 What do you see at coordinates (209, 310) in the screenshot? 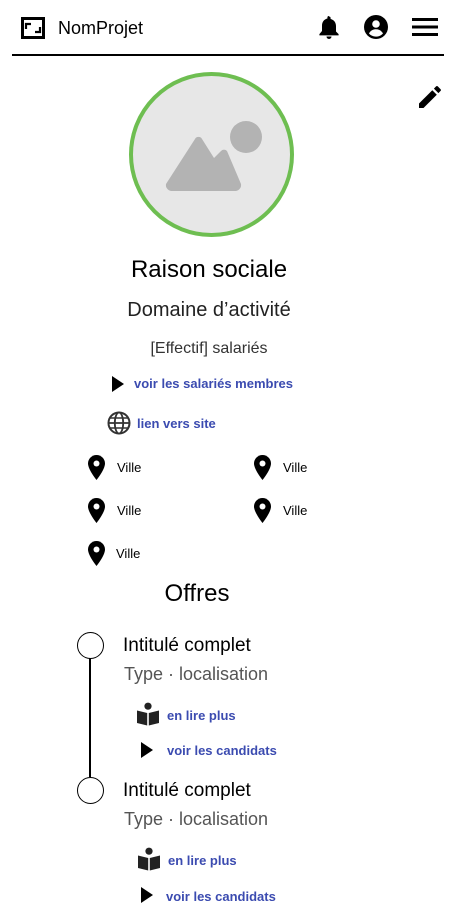
I see `activity-domain: Domaine d’activité` at bounding box center [209, 310].